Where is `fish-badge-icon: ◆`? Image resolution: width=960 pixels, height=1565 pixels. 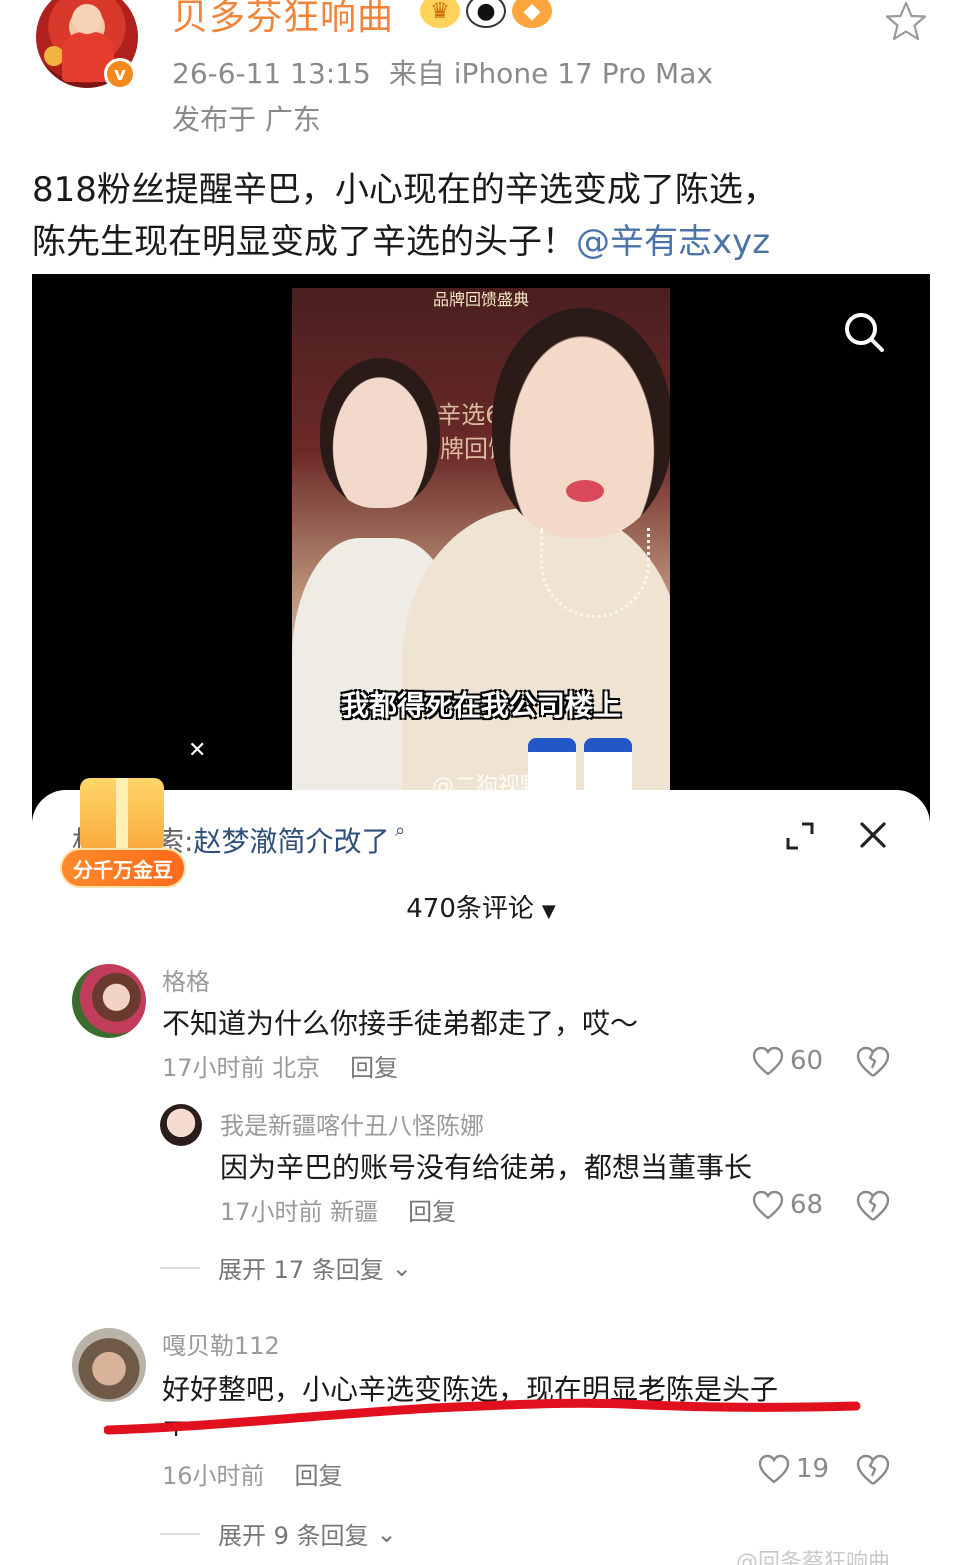 fish-badge-icon: ◆ is located at coordinates (532, 14).